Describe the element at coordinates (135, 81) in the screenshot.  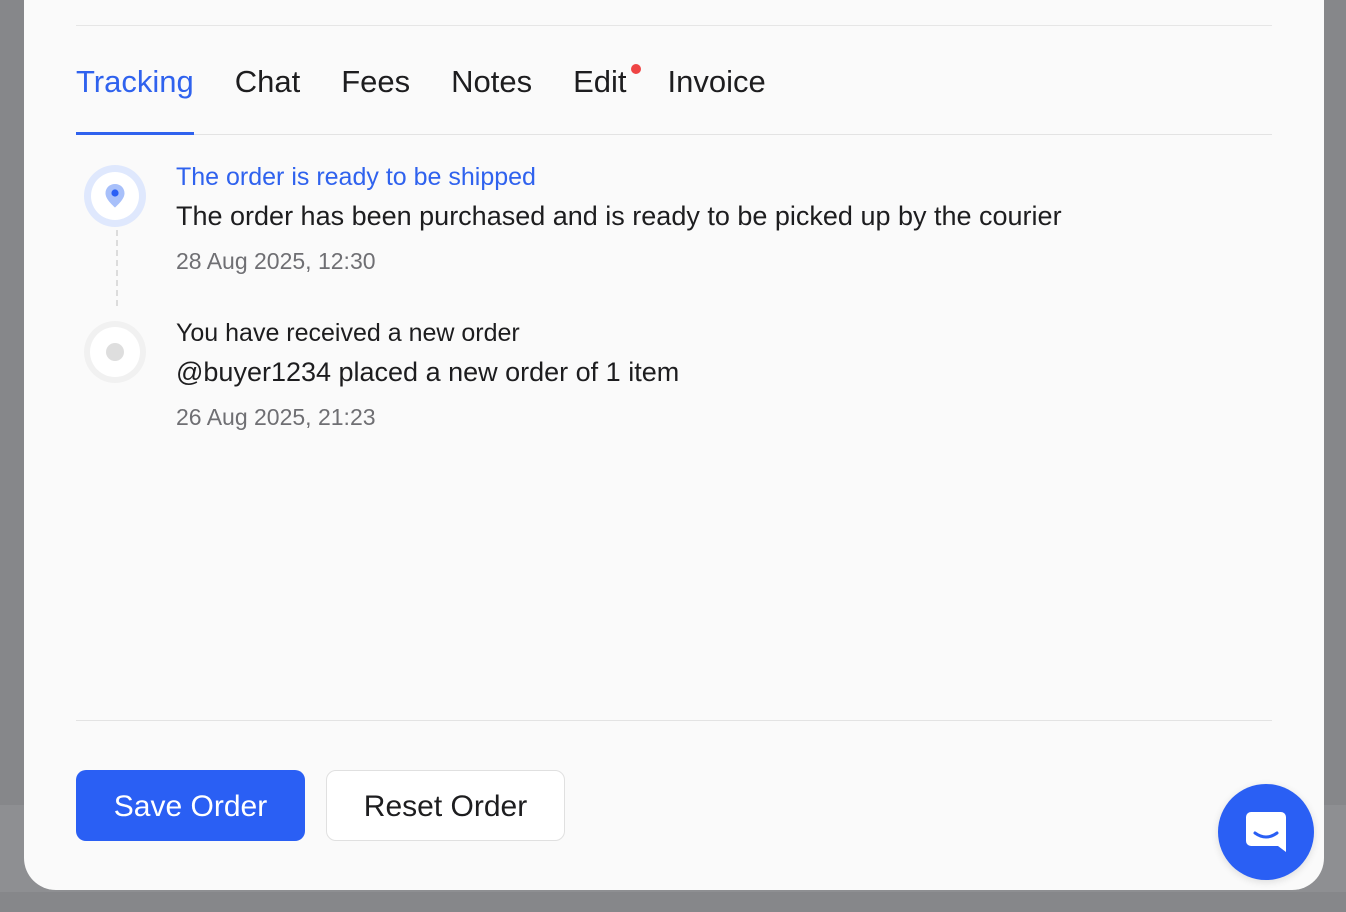
I see `tab-label: Tracking` at that location.